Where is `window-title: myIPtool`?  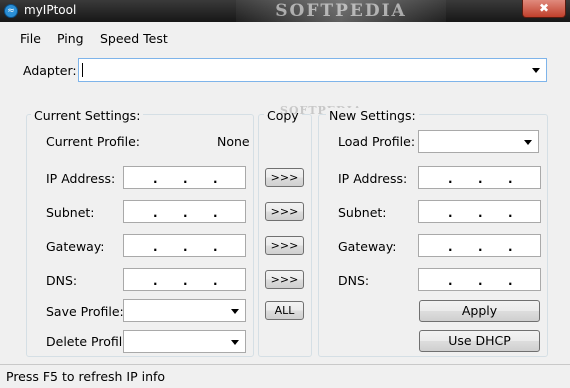 window-title: myIPtool is located at coordinates (50, 10).